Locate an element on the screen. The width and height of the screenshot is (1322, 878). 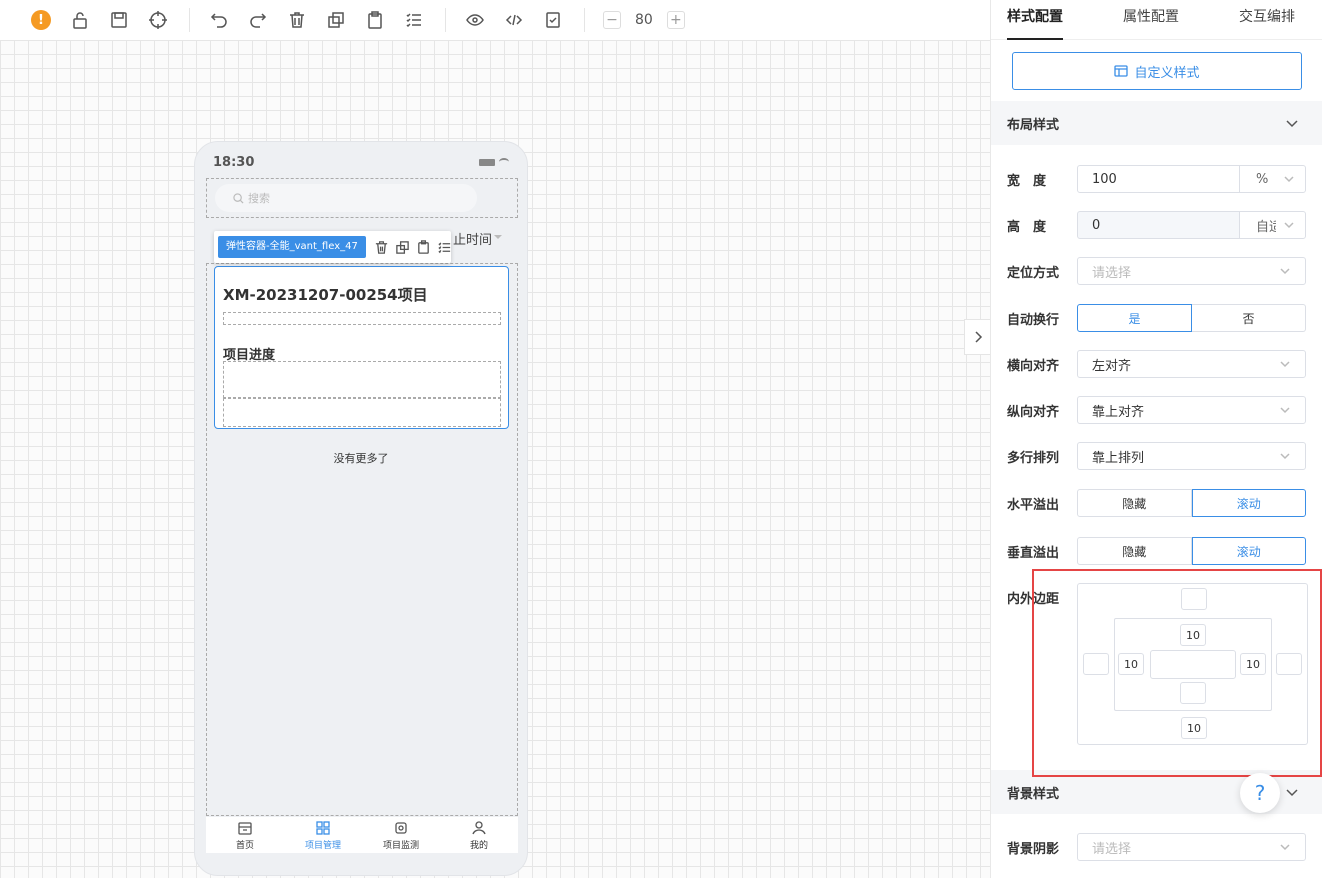
position-select: 请选择 is located at coordinates (1191, 271).